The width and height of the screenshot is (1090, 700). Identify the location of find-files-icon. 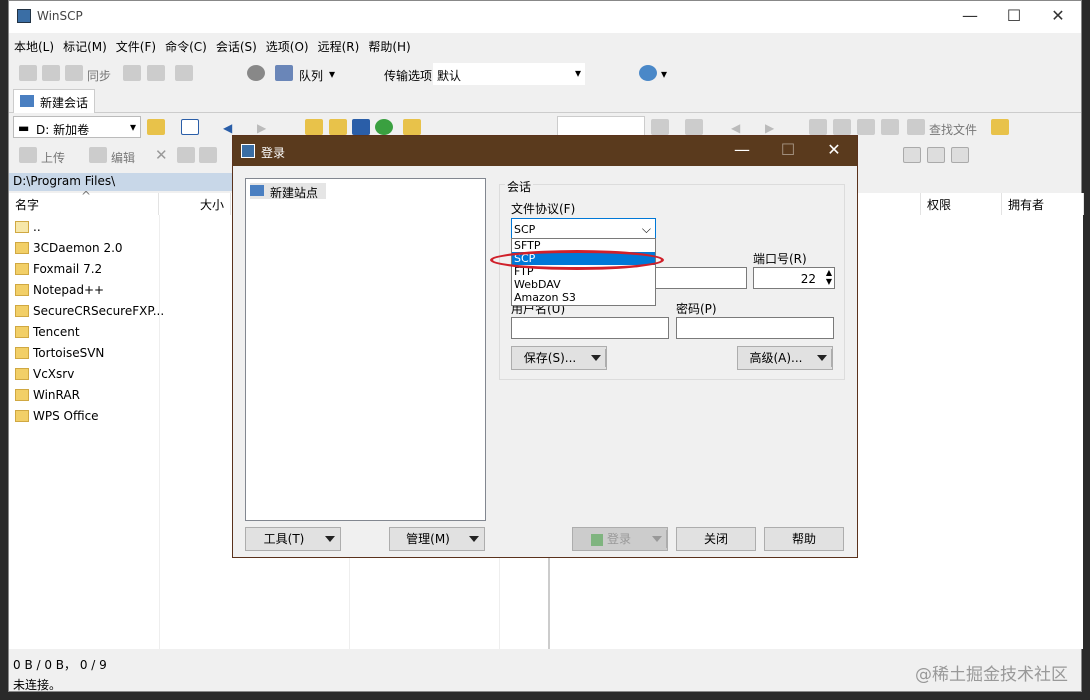
(916, 127).